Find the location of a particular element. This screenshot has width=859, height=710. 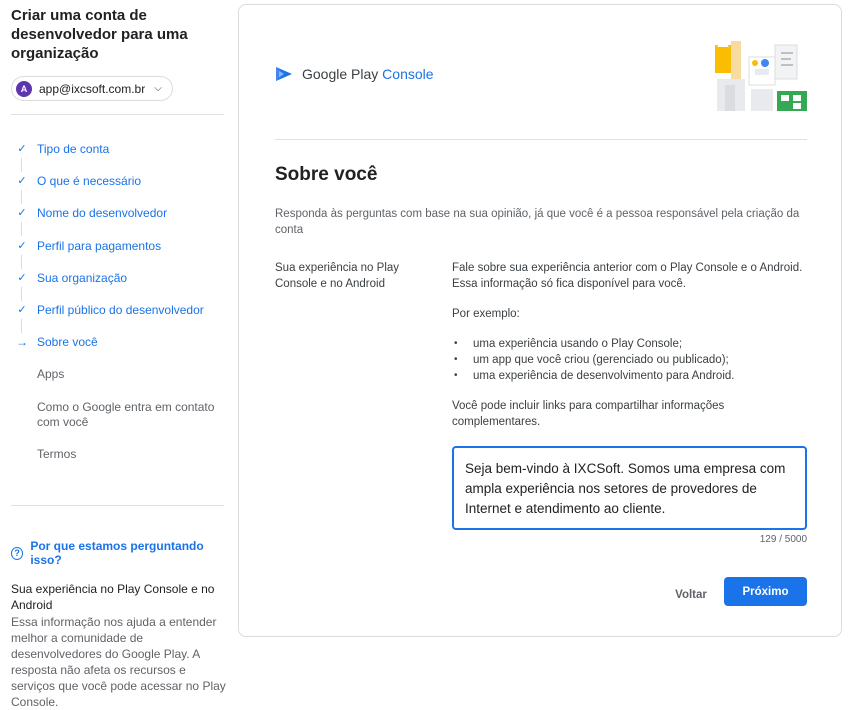

play-console-logo: Google Play Console is located at coordinates (354, 74).